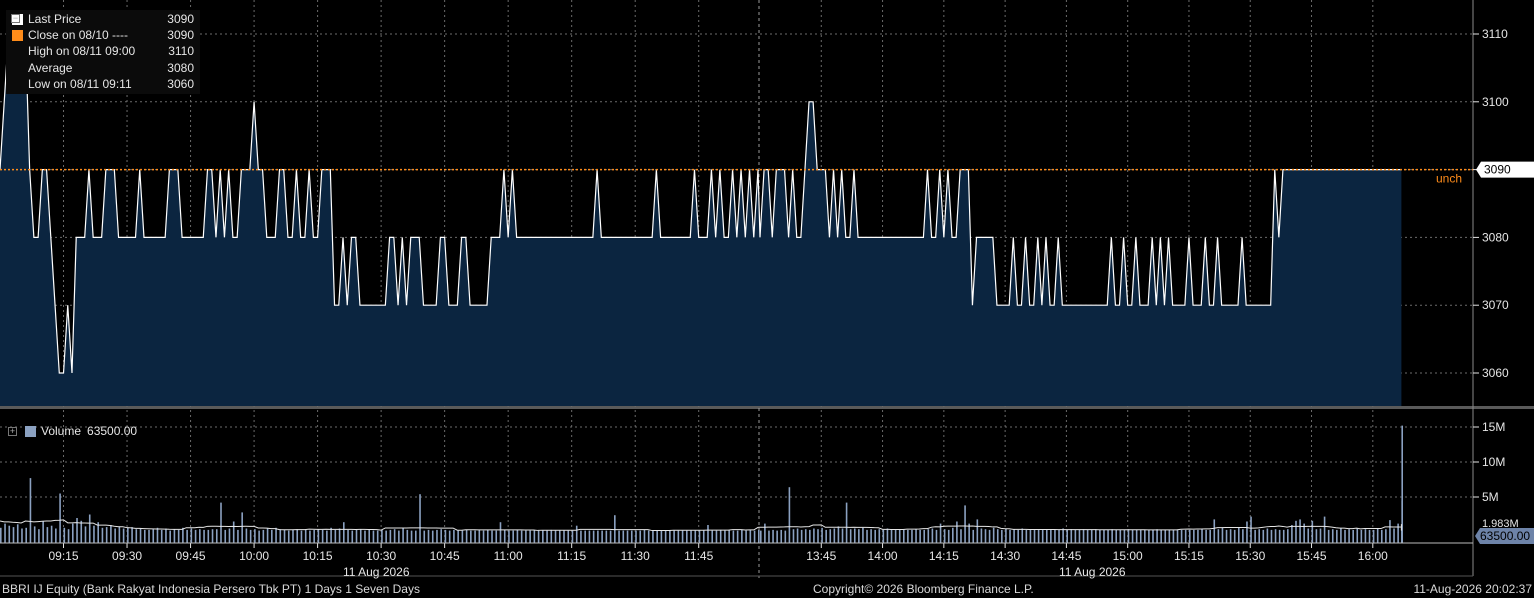 The width and height of the screenshot is (1534, 598). I want to click on copyright: Copyright© 2026 Bloomberg Finance L.P., so click(923, 589).